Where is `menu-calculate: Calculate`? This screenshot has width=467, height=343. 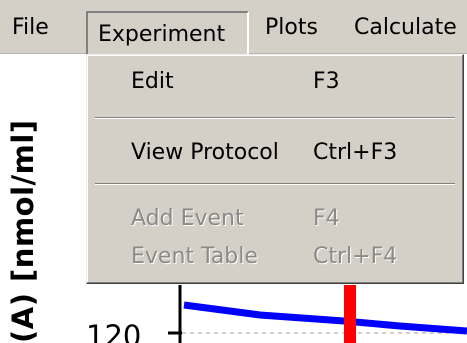
menu-calculate: Calculate is located at coordinates (405, 27).